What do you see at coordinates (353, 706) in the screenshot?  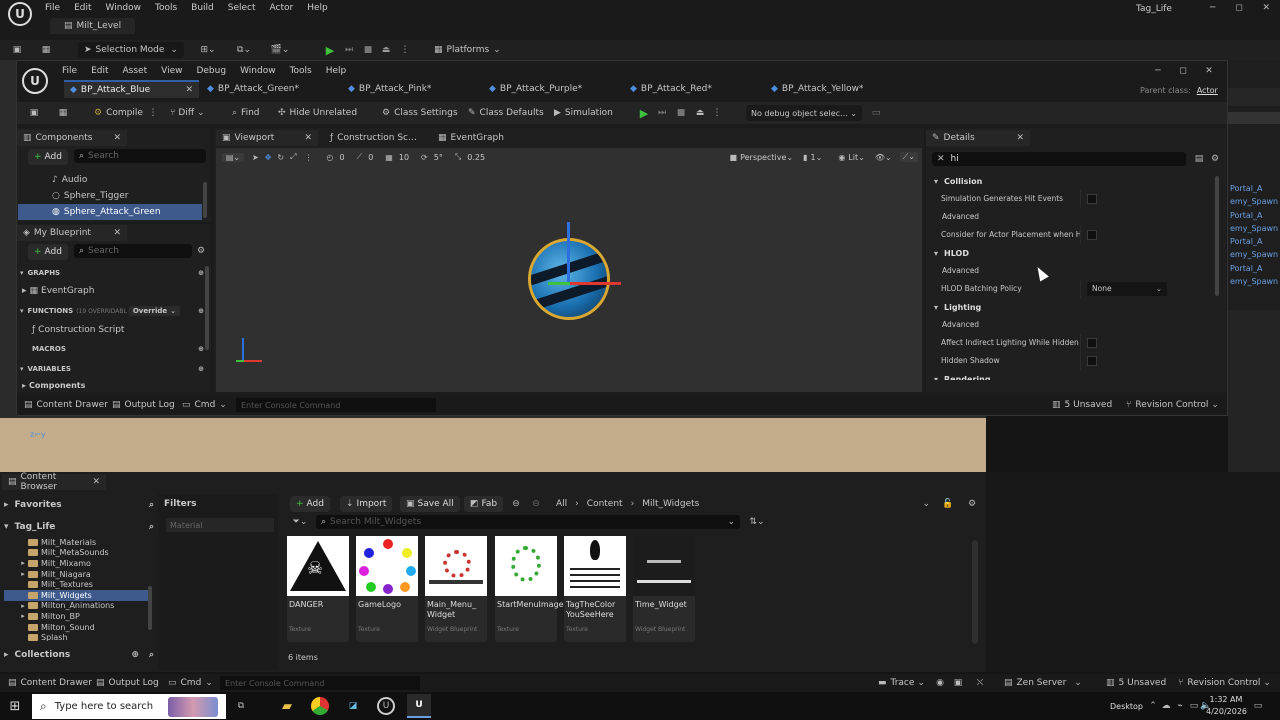 I see `app-icon: ◪` at bounding box center [353, 706].